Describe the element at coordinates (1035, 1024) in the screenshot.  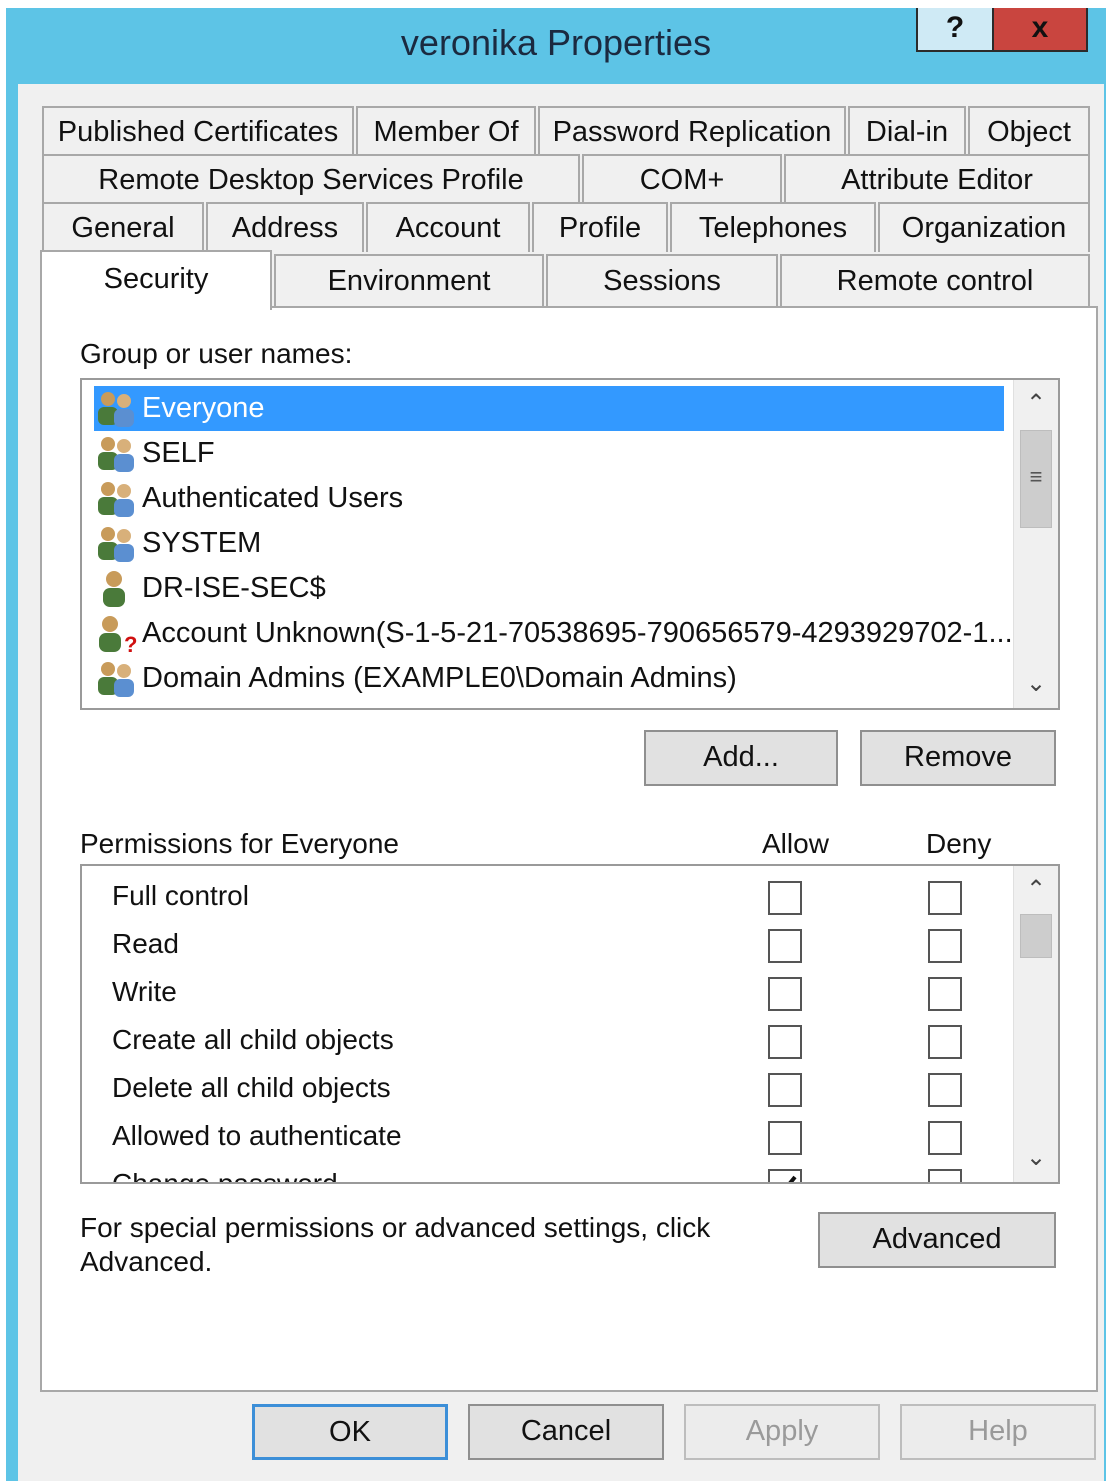
I see `permissions-scrollbar: ⌃ ⌄` at that location.